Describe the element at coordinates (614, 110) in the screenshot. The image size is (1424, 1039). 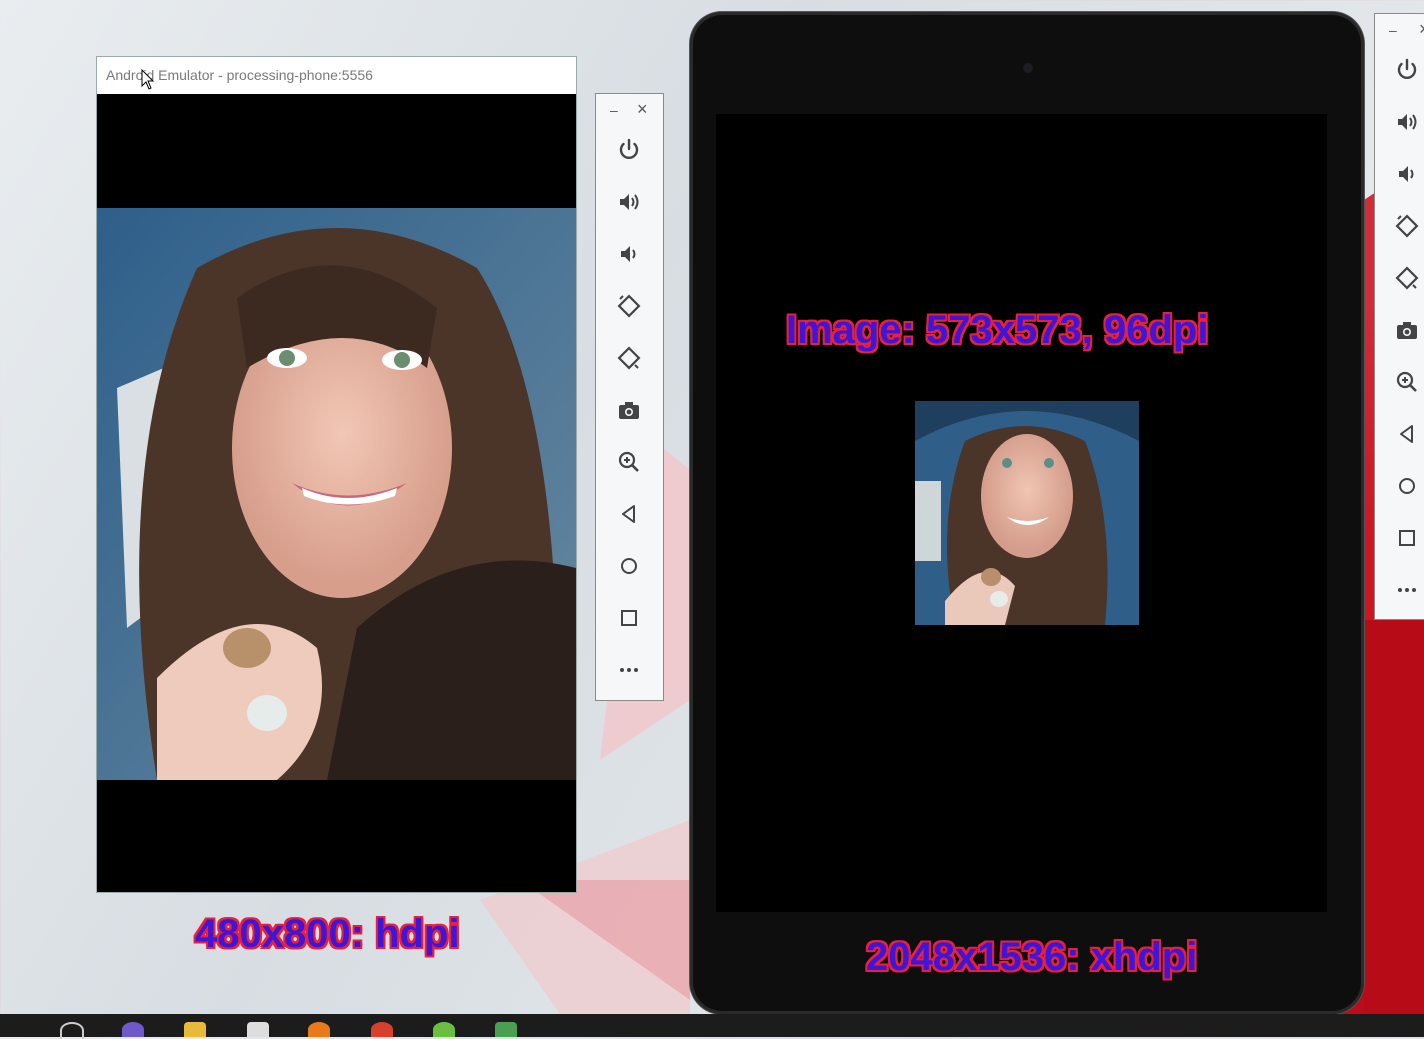
I see `minimize-button: –` at that location.